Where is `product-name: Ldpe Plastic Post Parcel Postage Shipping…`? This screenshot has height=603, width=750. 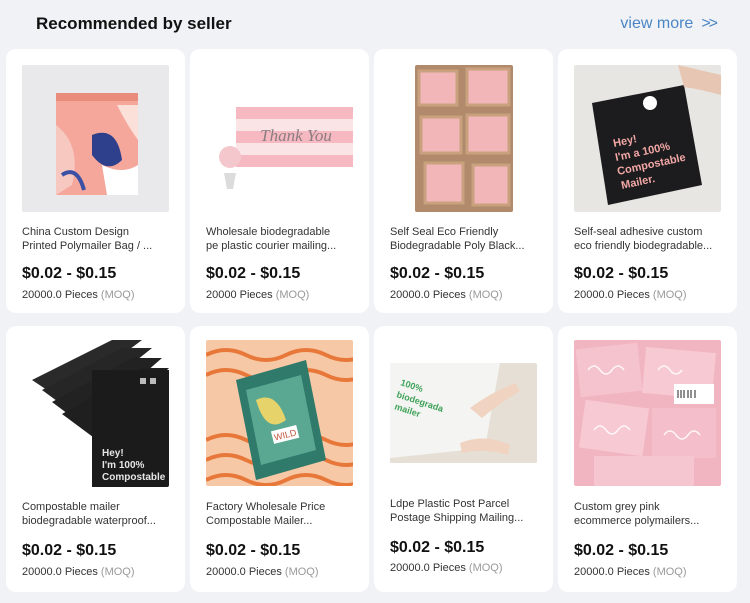 product-name: Ldpe Plastic Post Parcel Postage Shipping… is located at coordinates (465, 511).